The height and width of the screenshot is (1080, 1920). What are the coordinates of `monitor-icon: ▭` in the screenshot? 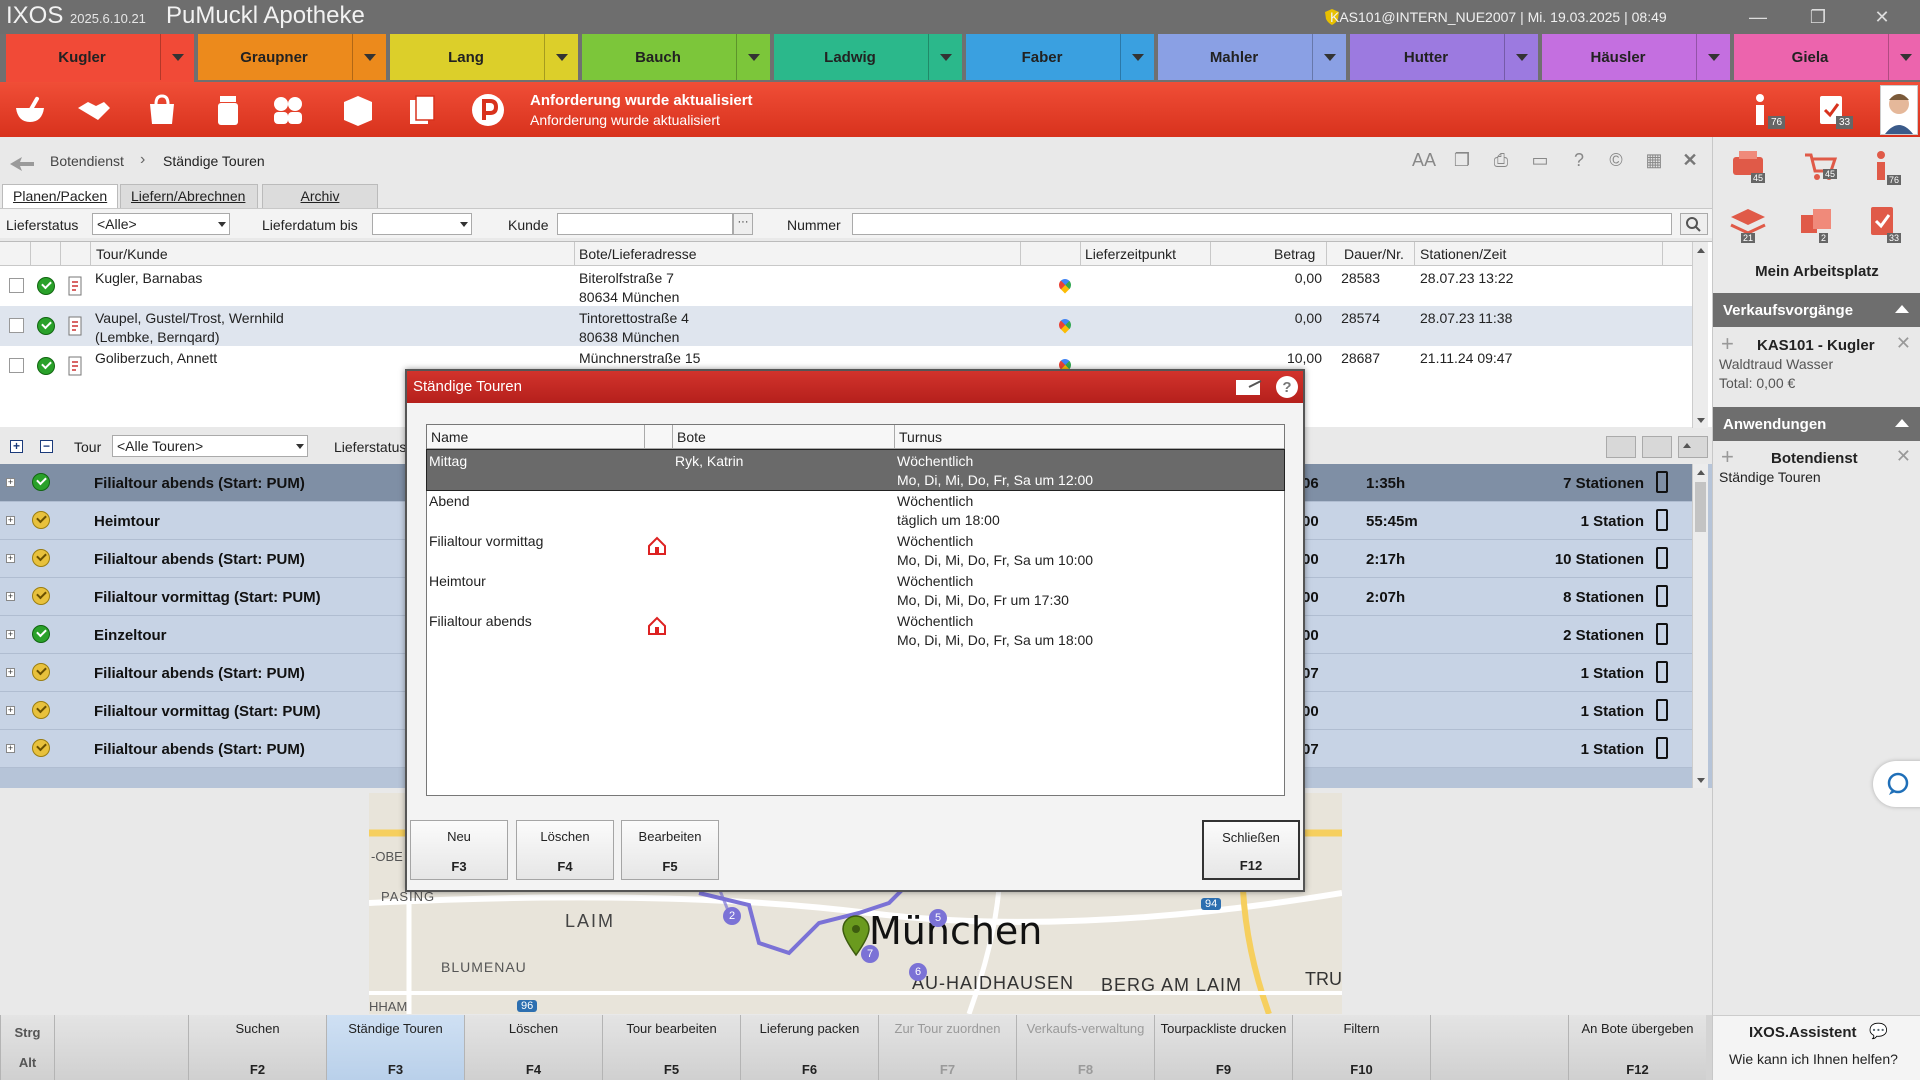 It's located at (1540, 163).